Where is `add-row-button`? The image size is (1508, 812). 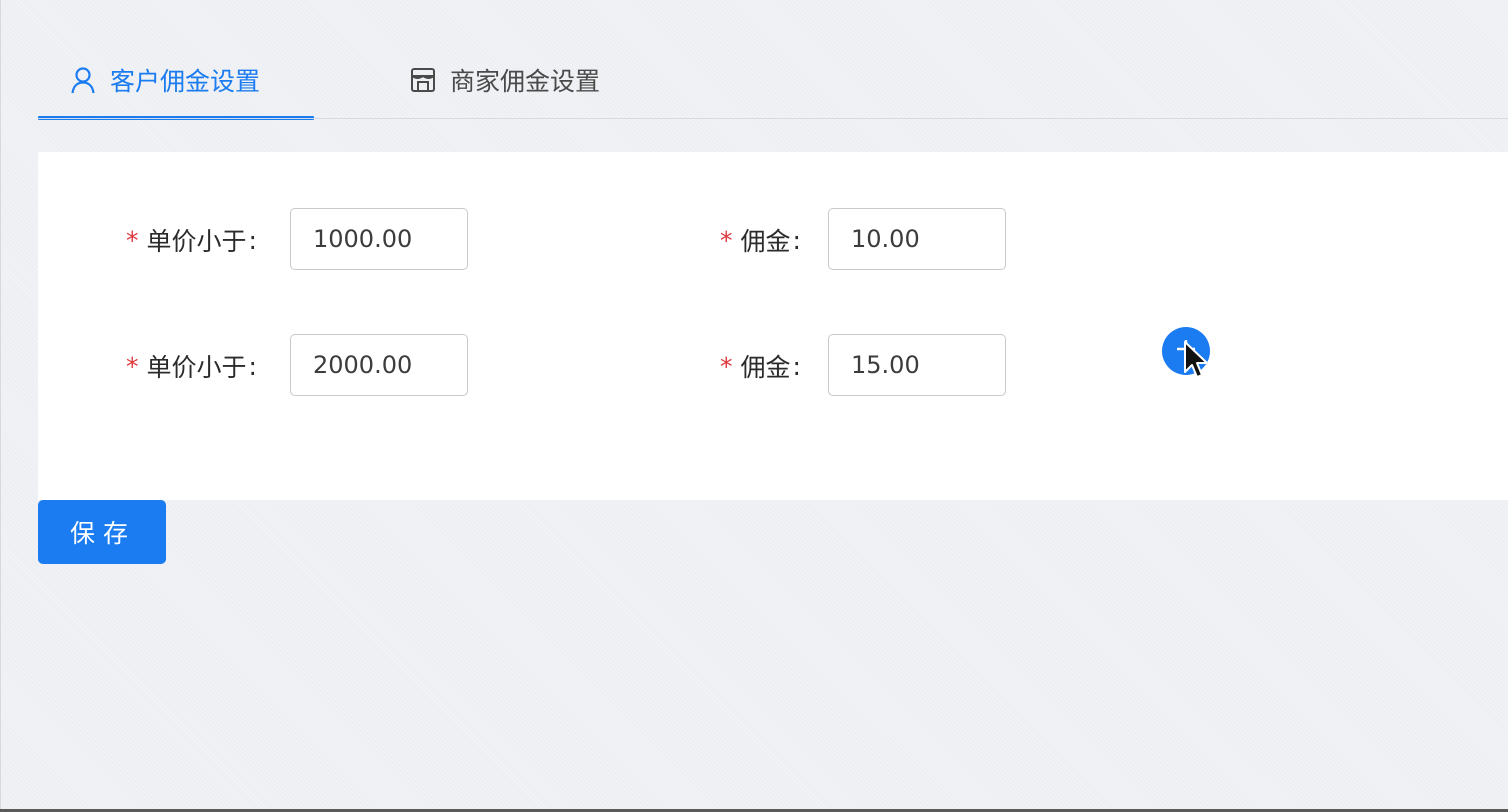
add-row-button is located at coordinates (1186, 351).